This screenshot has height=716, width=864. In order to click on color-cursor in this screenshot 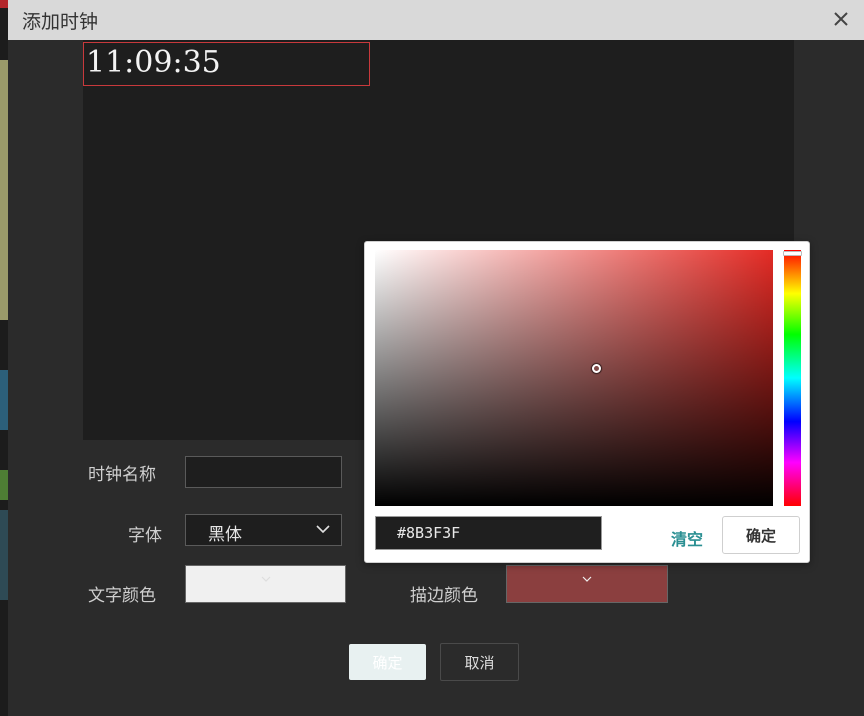, I will do `click(596, 368)`.